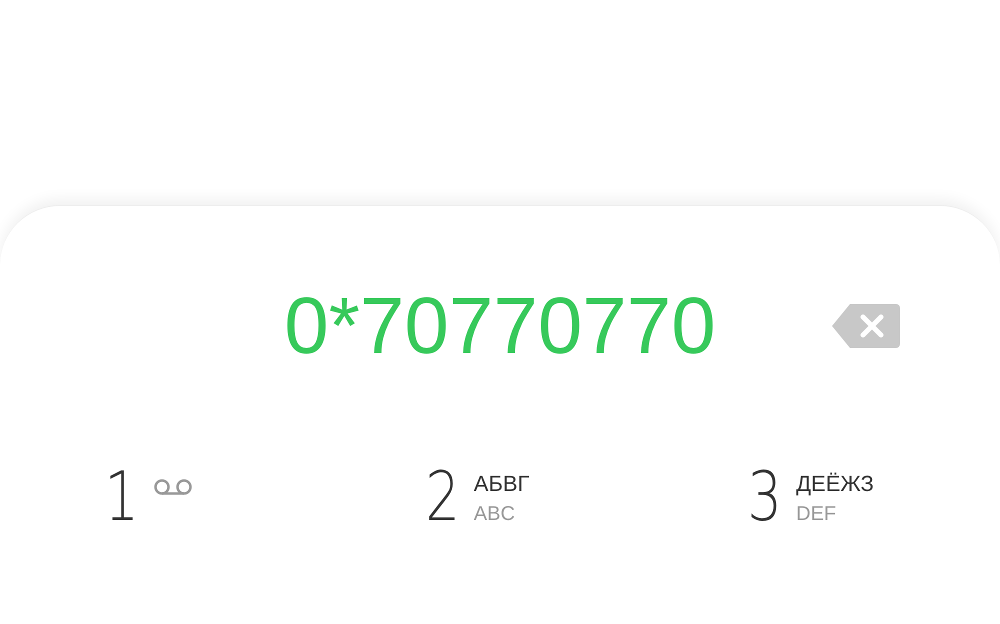 This screenshot has width=1000, height=624. Describe the element at coordinates (502, 483) in the screenshot. I see `key-letters: АБВГ` at that location.